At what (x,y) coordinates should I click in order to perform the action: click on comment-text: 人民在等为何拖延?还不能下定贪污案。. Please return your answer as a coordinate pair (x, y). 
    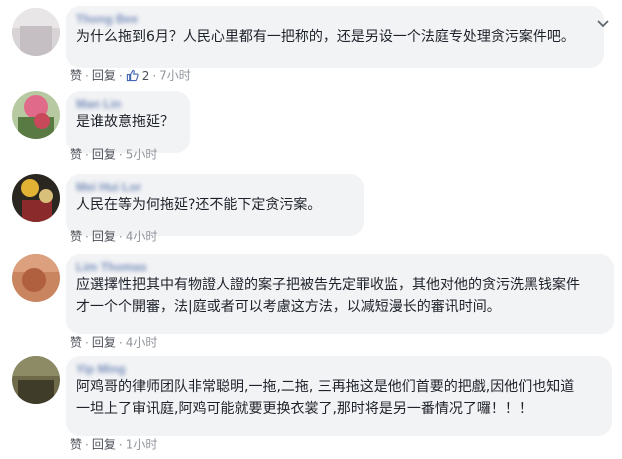
    Looking at the image, I should click on (199, 205).